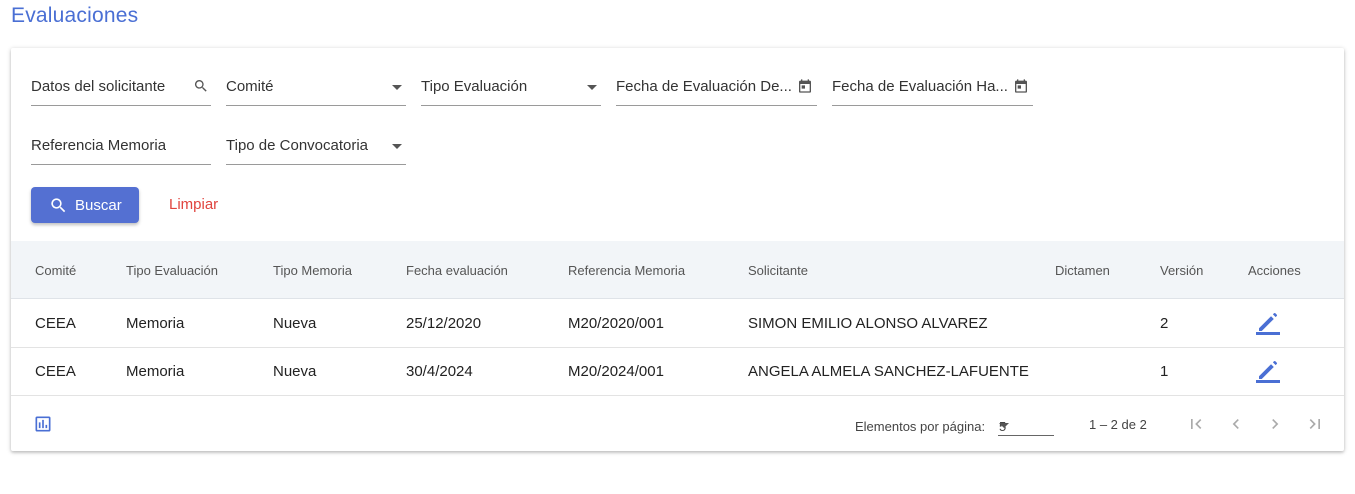  Describe the element at coordinates (250, 86) in the screenshot. I see `comite-label: Comité` at that location.